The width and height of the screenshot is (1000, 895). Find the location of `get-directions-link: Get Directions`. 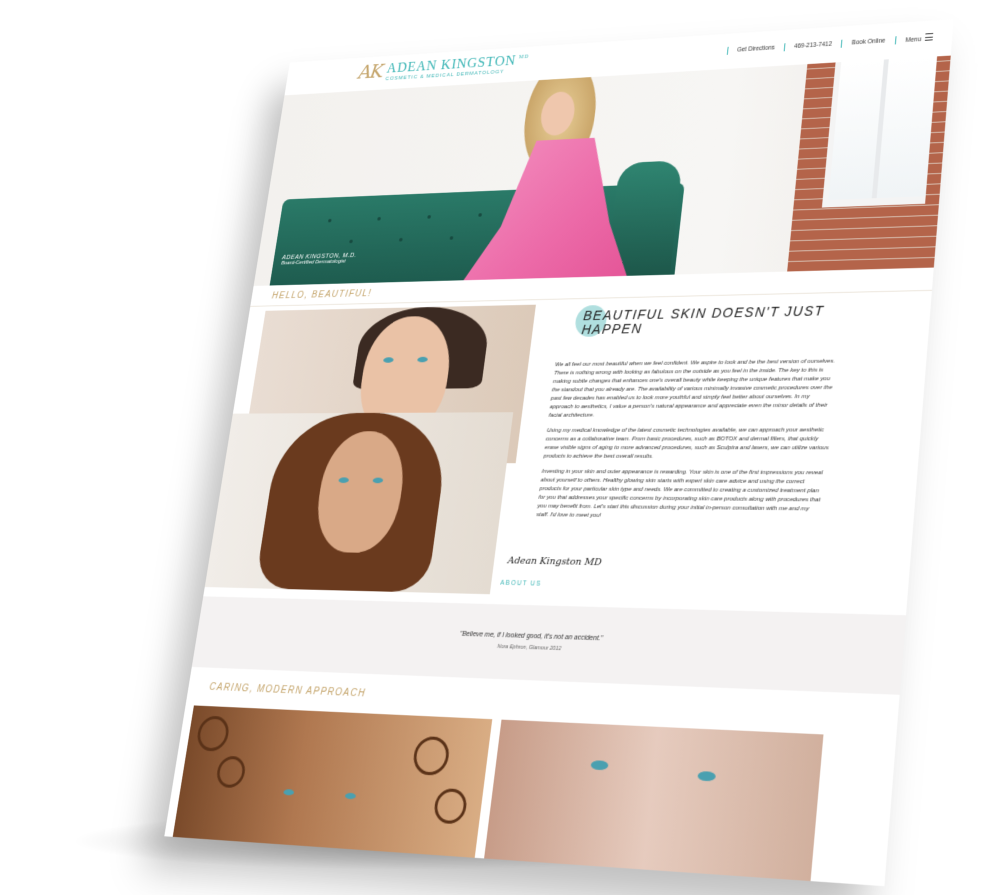

get-directions-link: Get Directions is located at coordinates (756, 48).